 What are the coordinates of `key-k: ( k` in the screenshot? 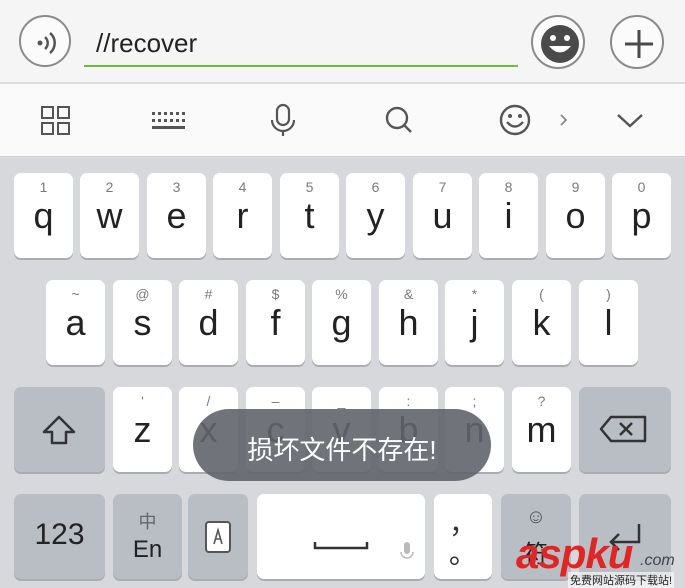 It's located at (541, 322).